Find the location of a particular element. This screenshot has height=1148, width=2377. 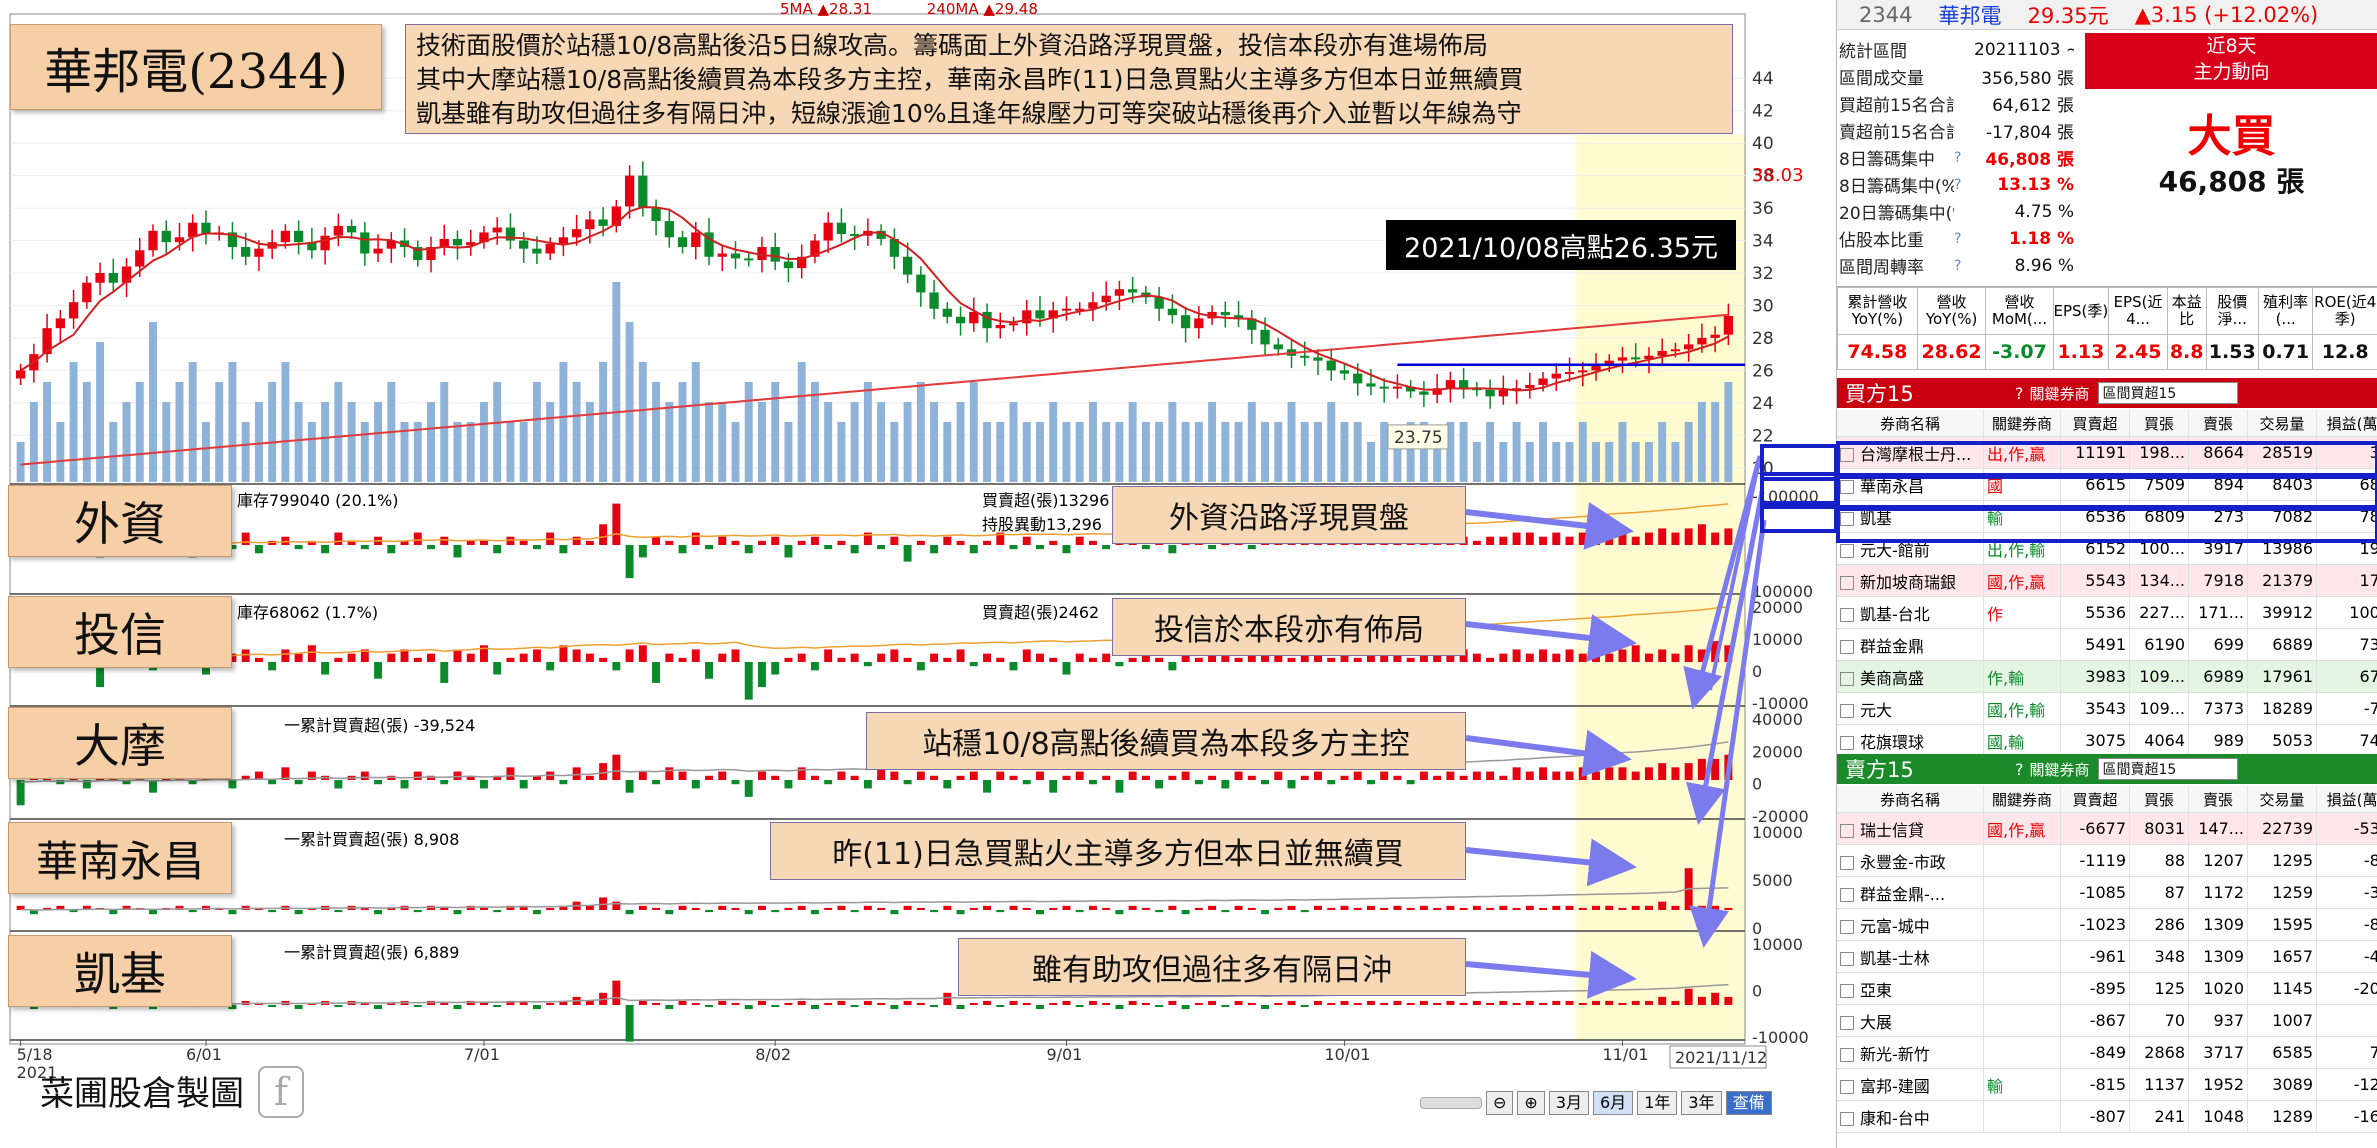

table-row: 亞東 -89512510201145-201 is located at coordinates (2107, 988).